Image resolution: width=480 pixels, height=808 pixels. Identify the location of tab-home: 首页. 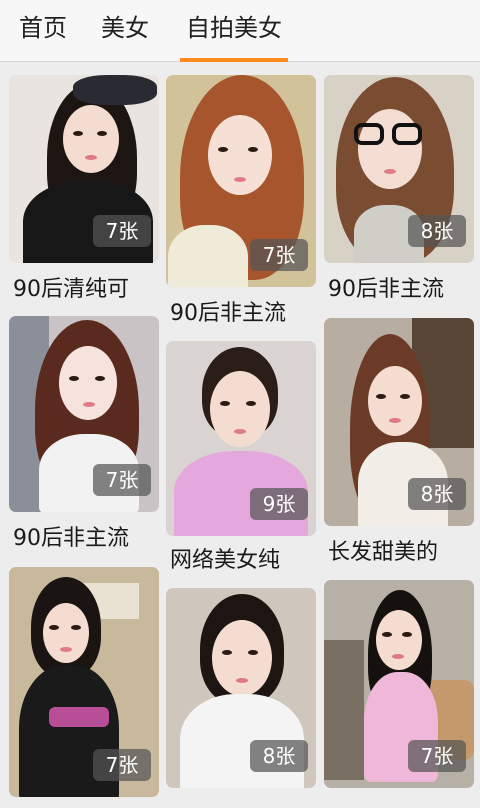
(43, 29).